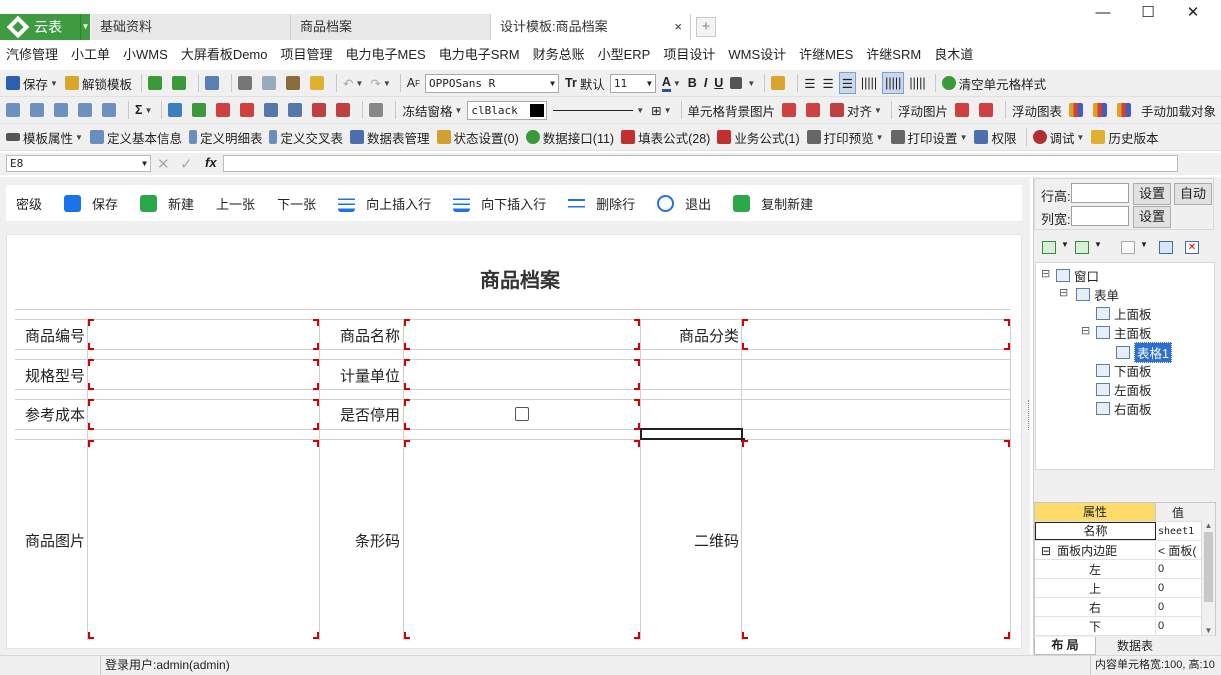  I want to click on panel-icon, so click(1128, 247).